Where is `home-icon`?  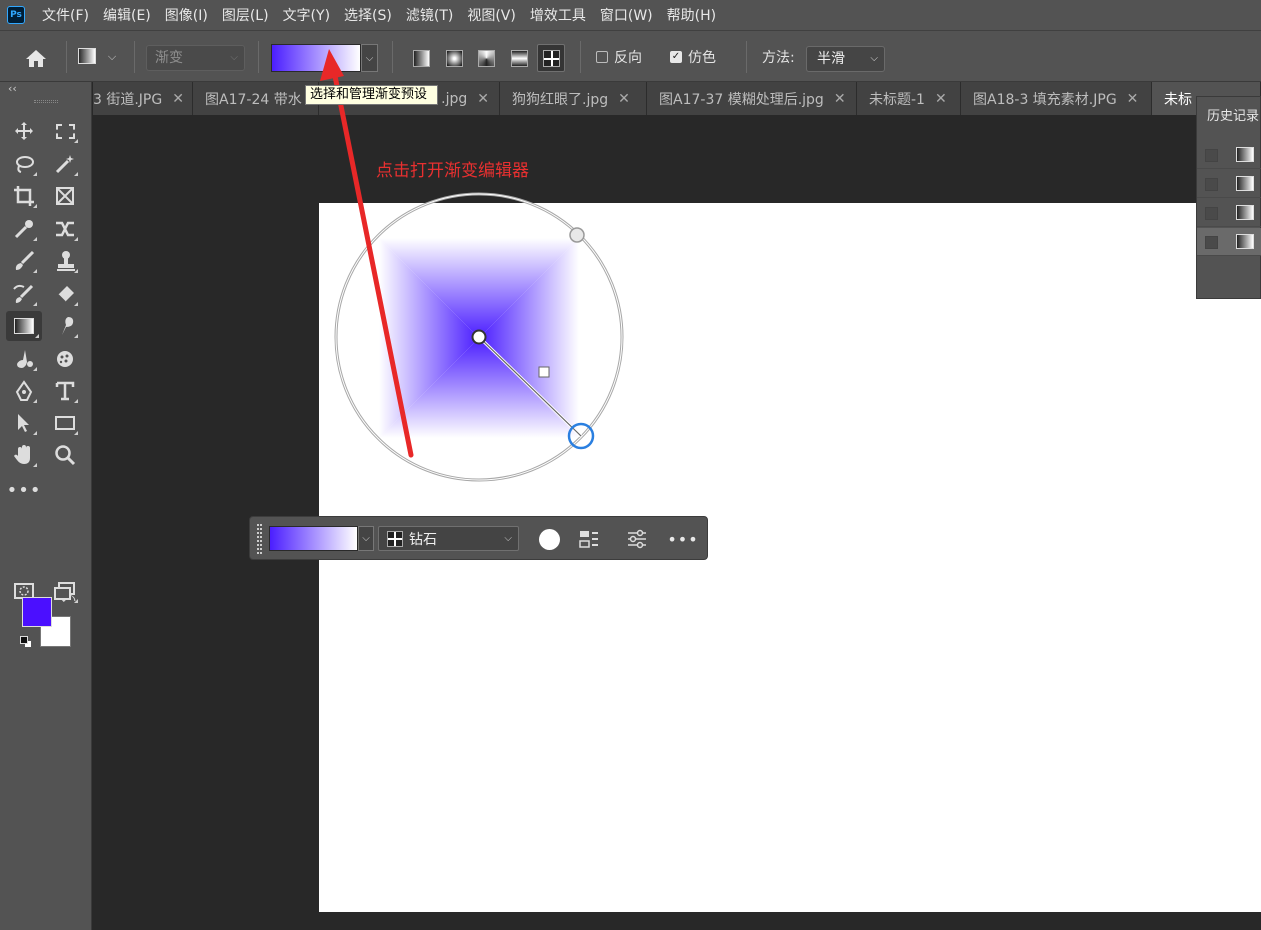
home-icon is located at coordinates (36, 58).